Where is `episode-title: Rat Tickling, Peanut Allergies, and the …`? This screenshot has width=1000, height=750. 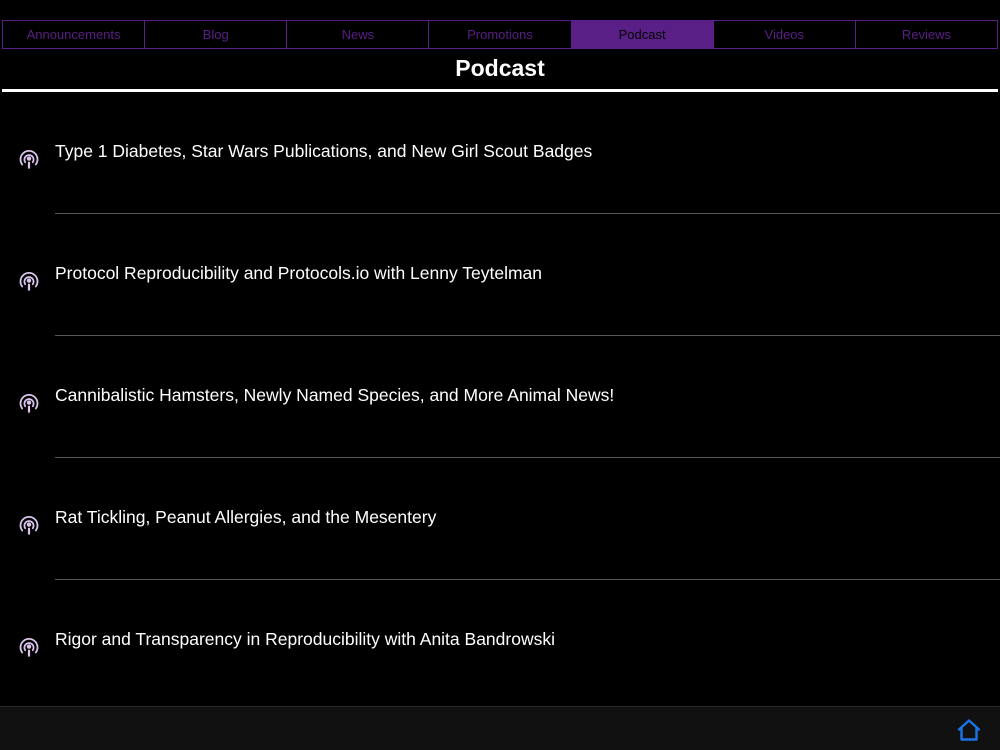
episode-title: Rat Tickling, Peanut Allergies, and the … is located at coordinates (246, 517).